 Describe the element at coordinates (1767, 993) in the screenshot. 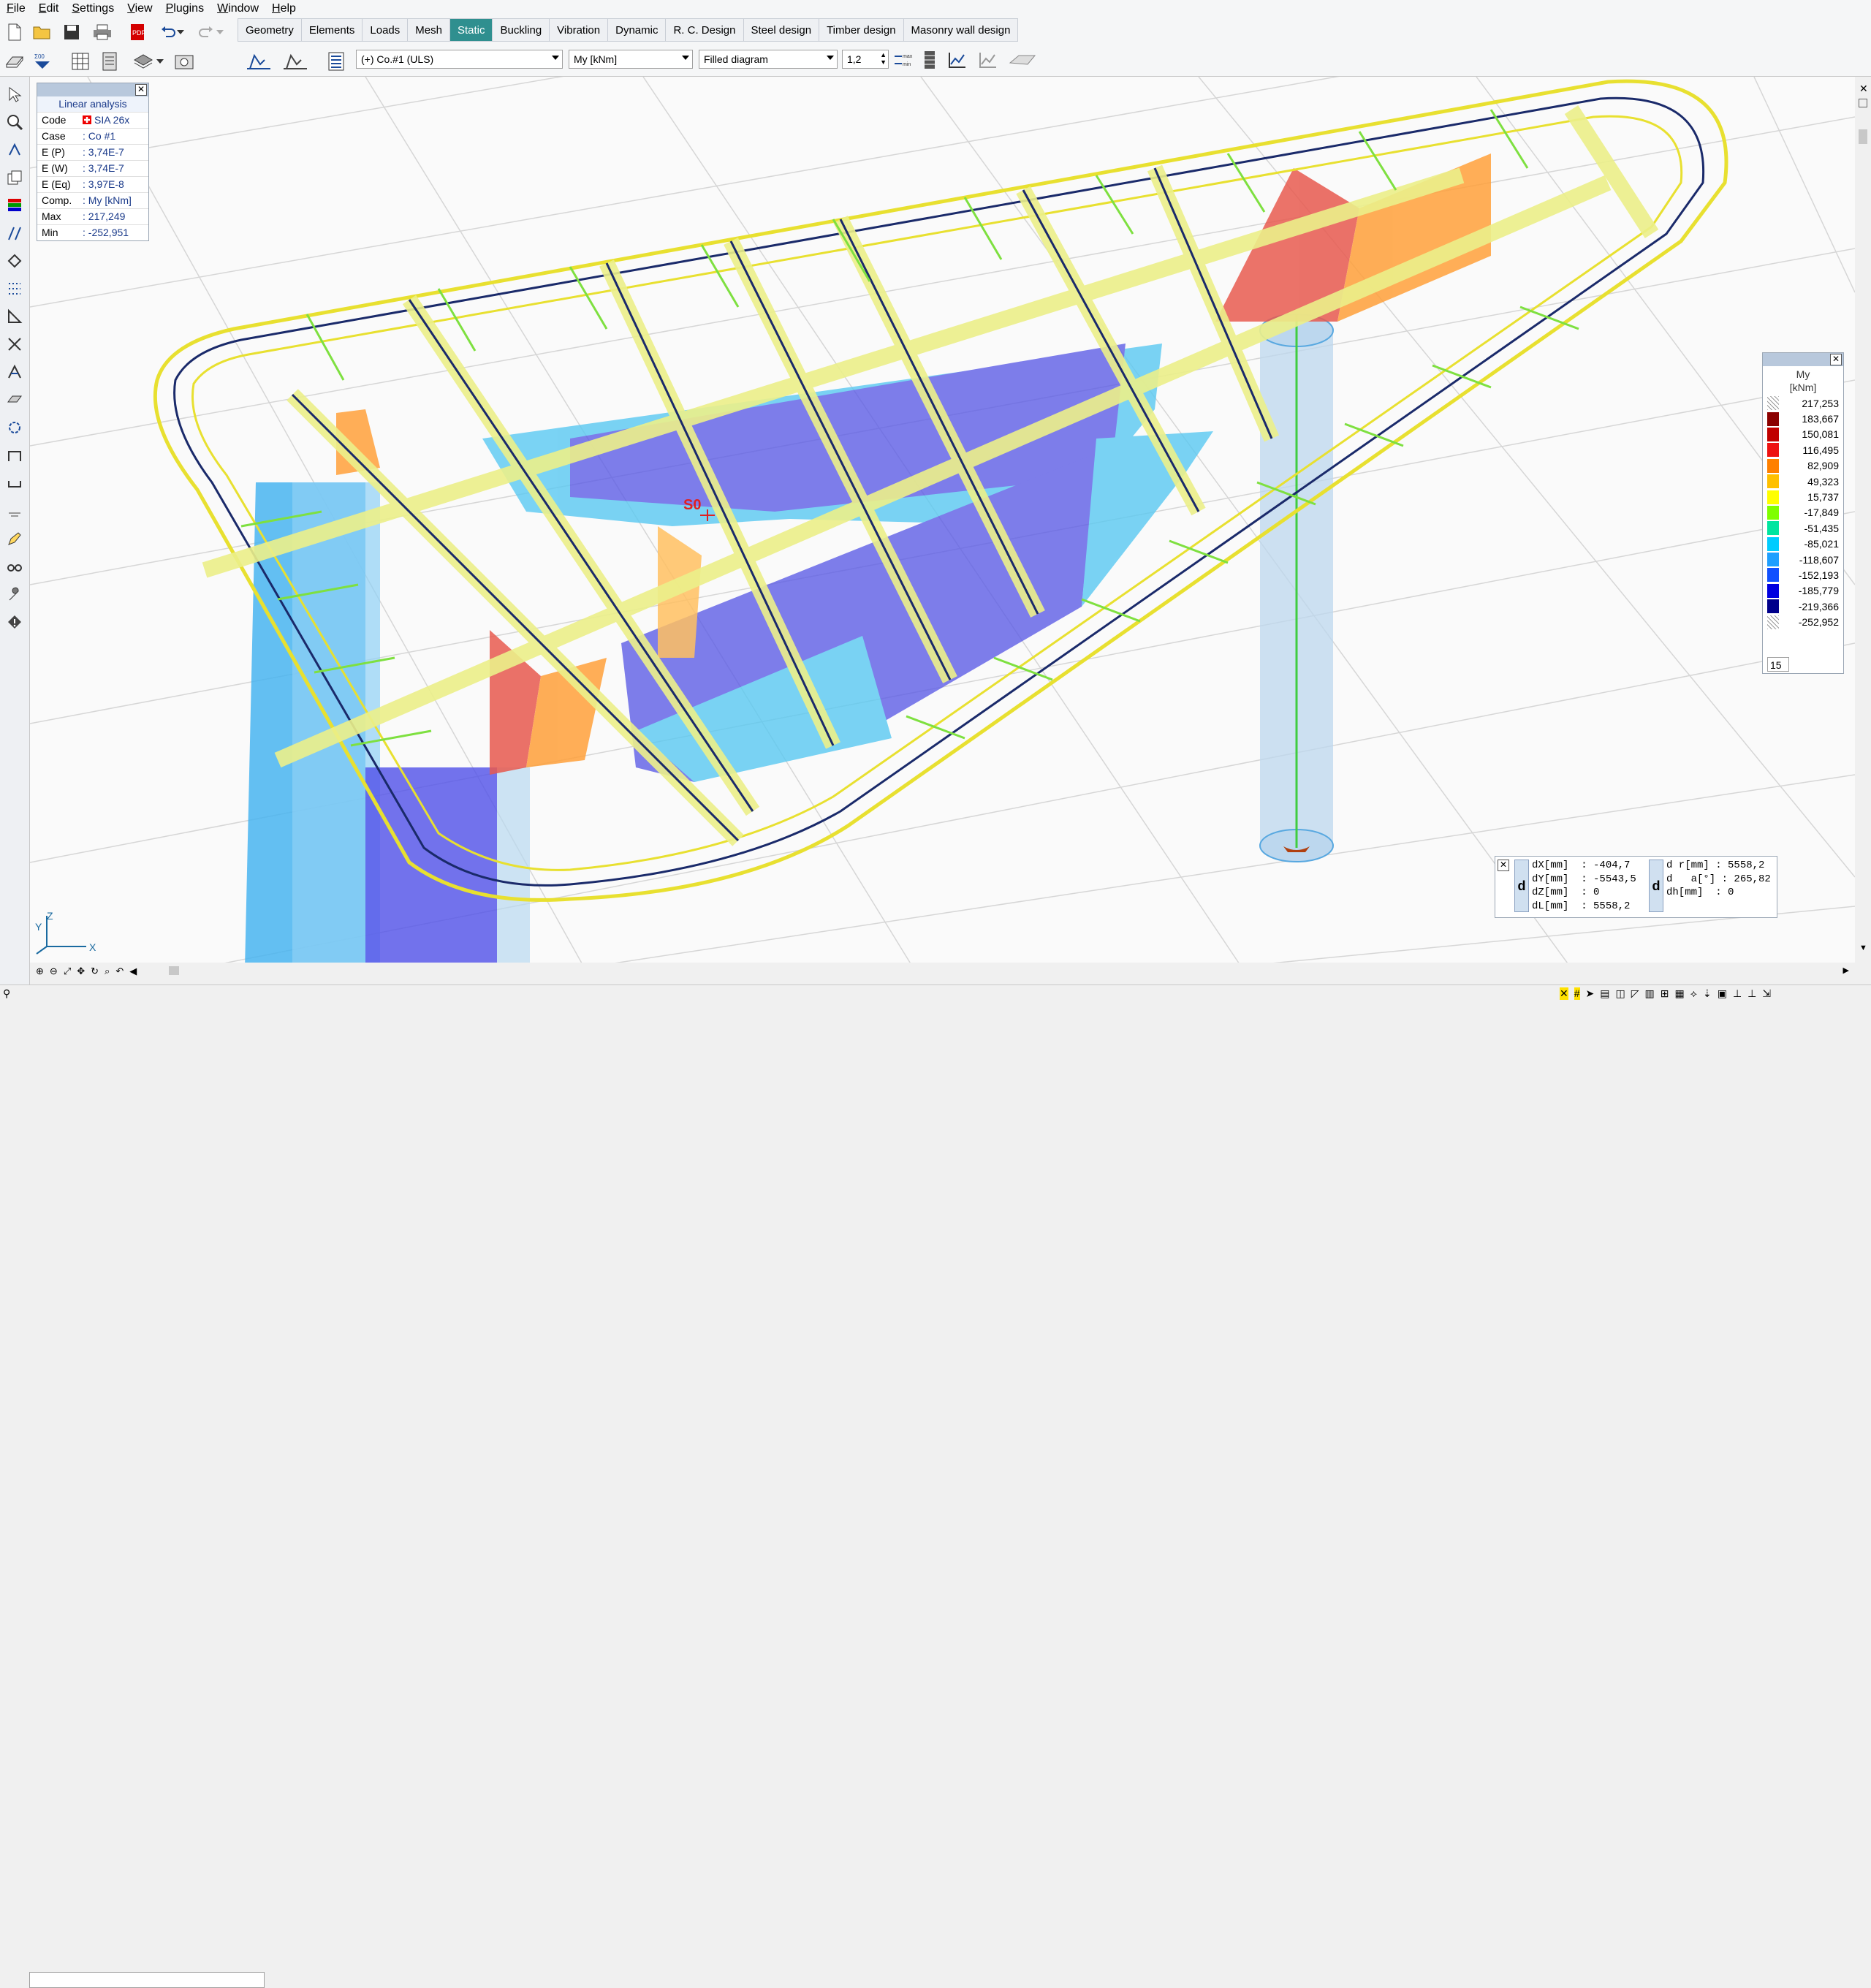

I see `dimensions-toggle-icon: ⇲` at that location.